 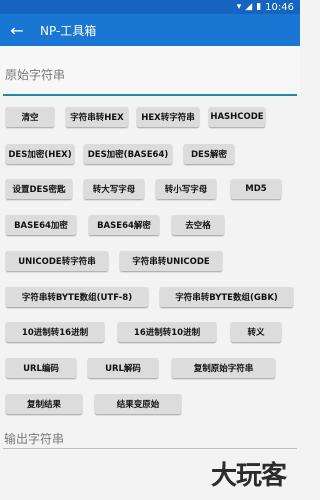 I want to click on des-decrypt-button: DES解密, so click(x=209, y=154).